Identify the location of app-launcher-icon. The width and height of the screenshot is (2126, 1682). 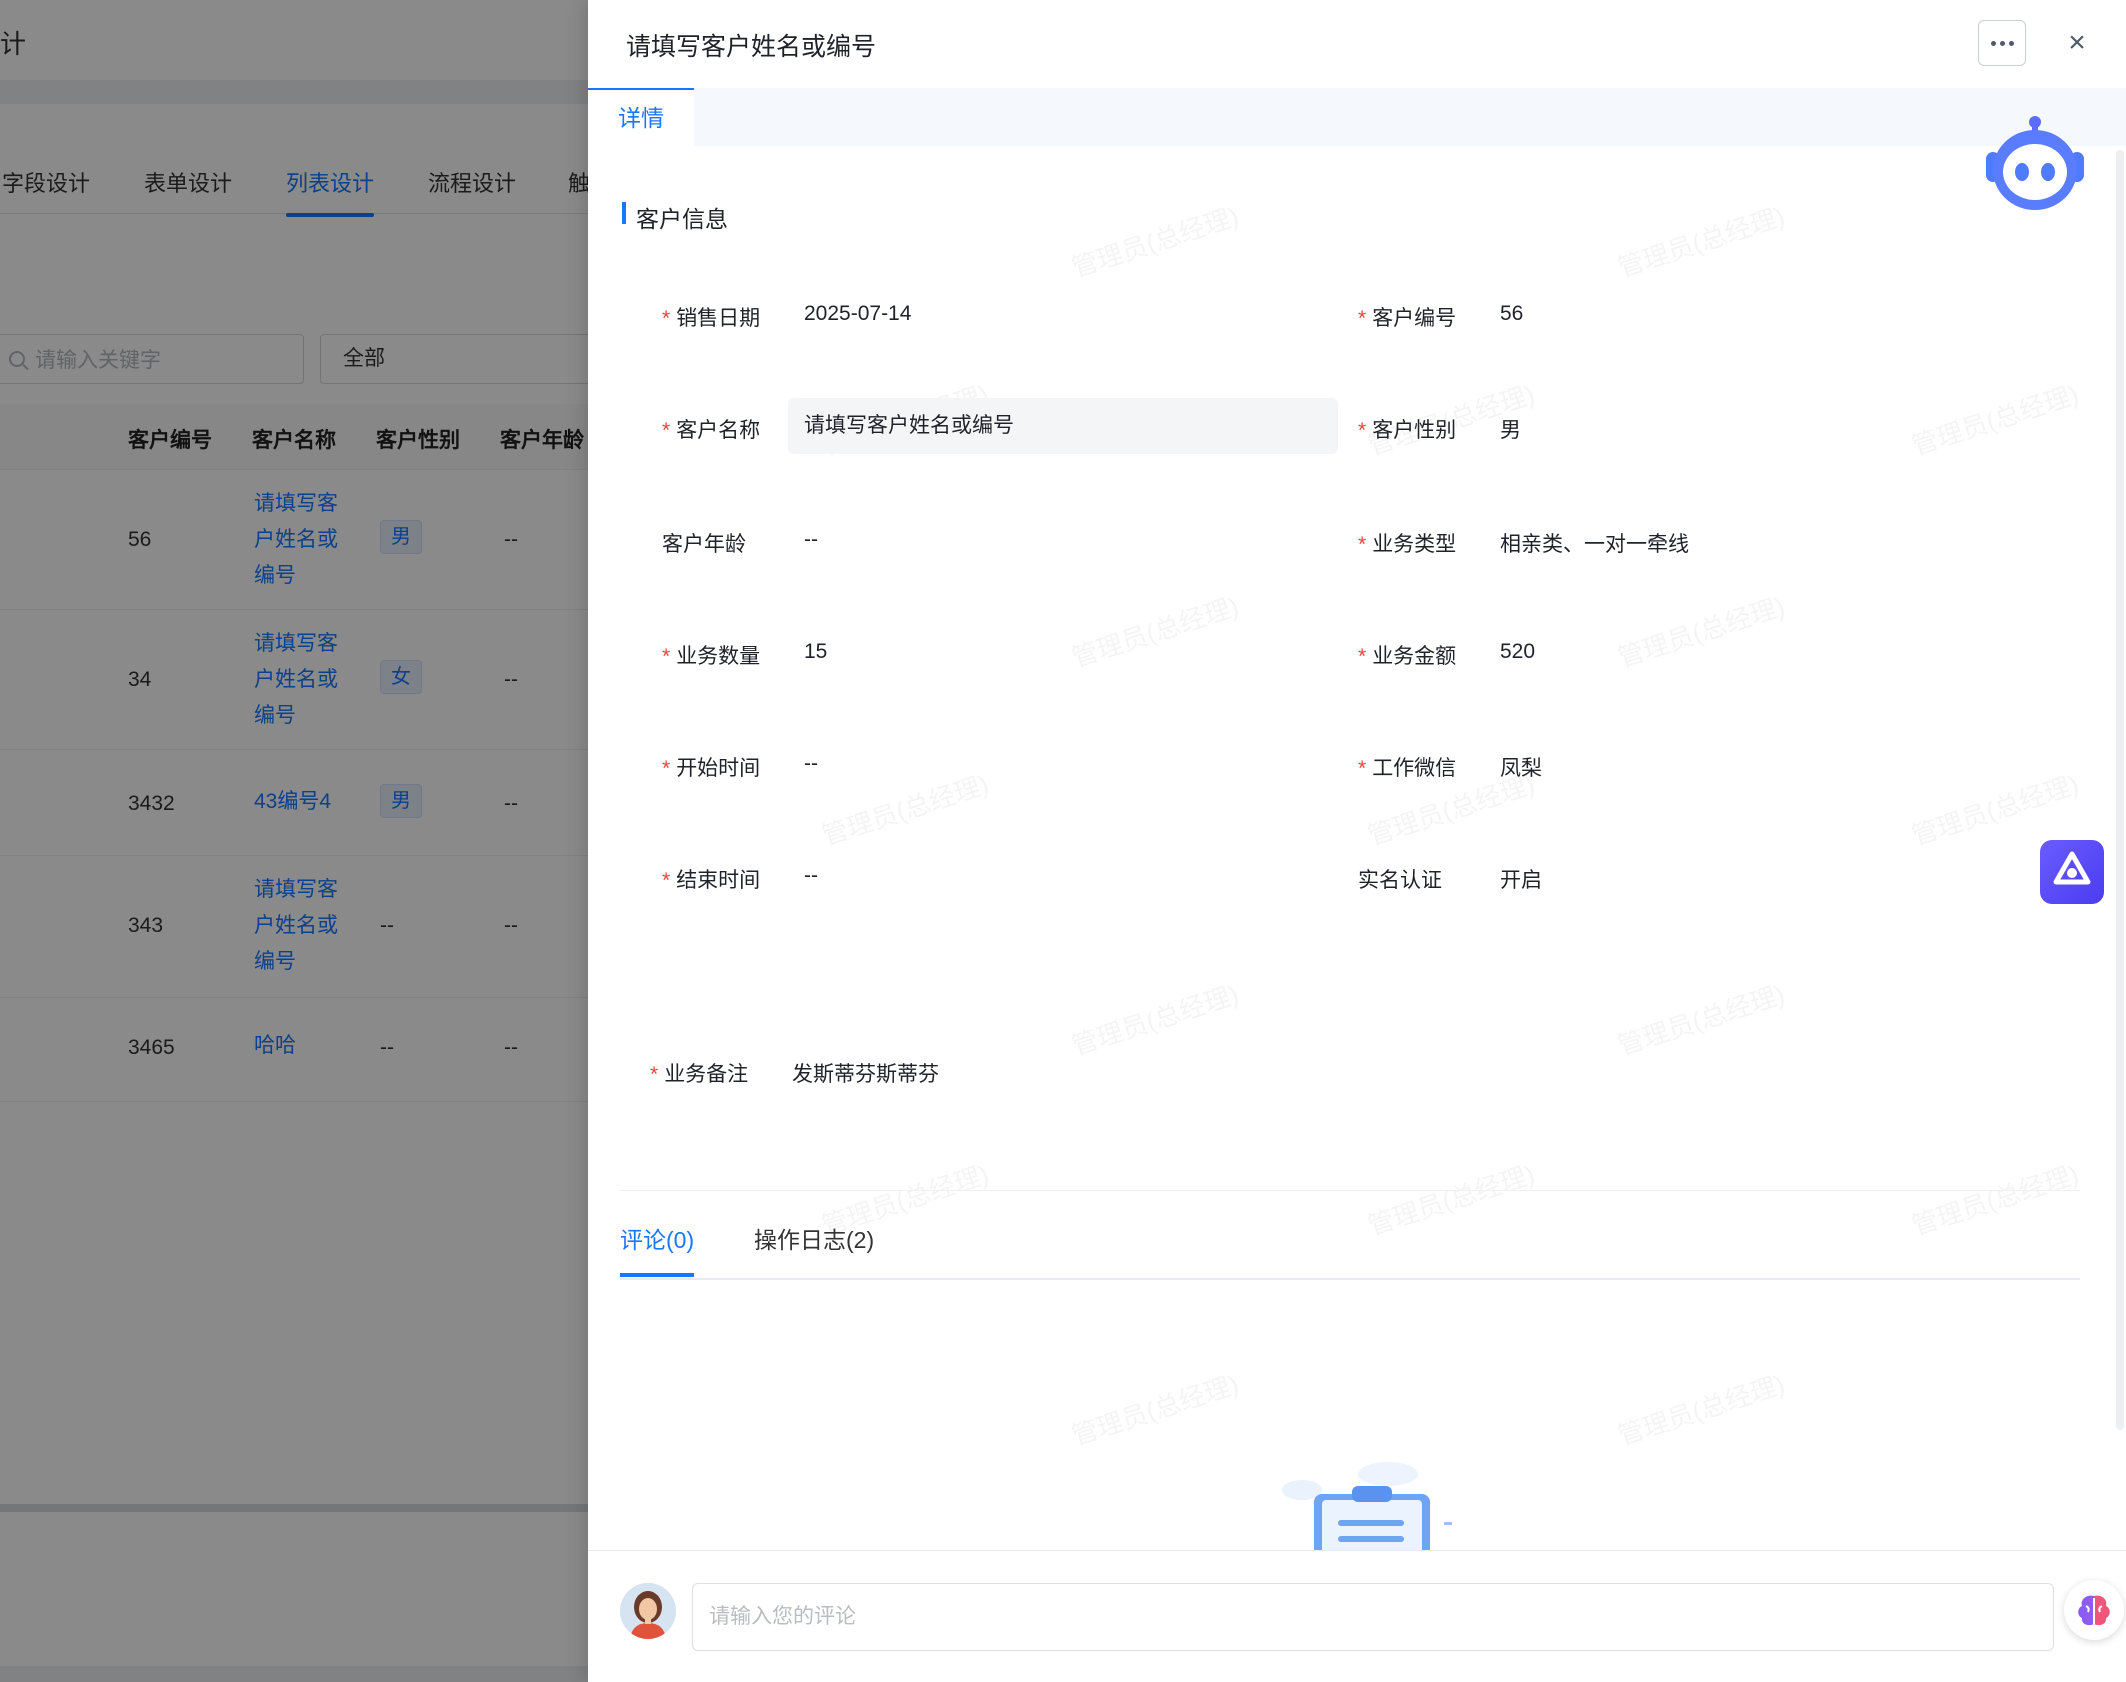
(2072, 872).